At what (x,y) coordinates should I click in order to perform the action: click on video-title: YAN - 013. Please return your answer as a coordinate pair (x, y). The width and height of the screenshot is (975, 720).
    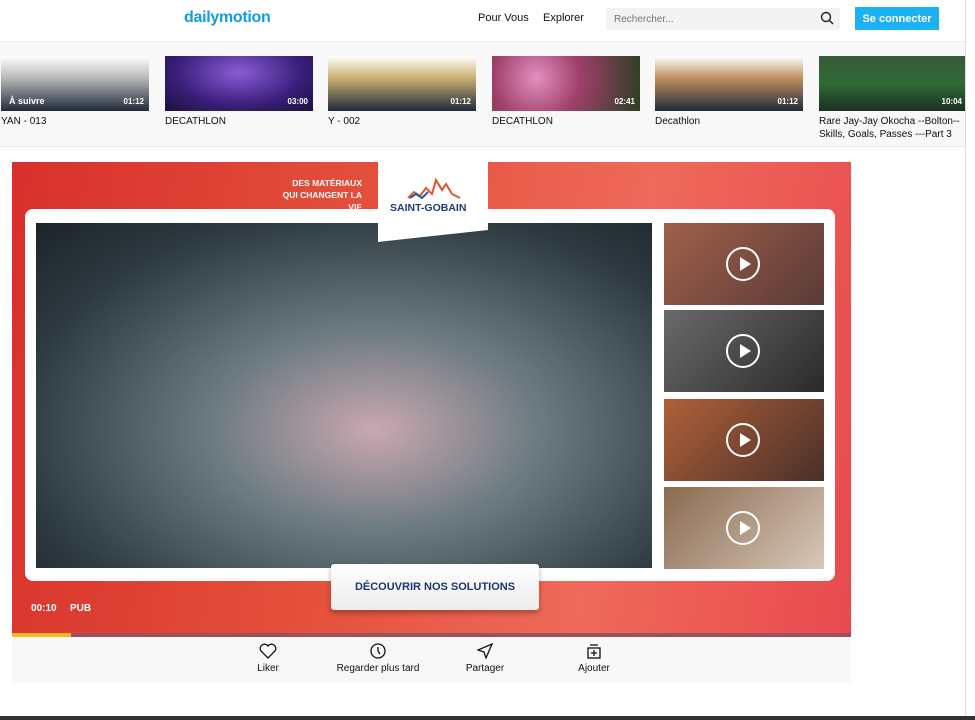
    Looking at the image, I should click on (75, 121).